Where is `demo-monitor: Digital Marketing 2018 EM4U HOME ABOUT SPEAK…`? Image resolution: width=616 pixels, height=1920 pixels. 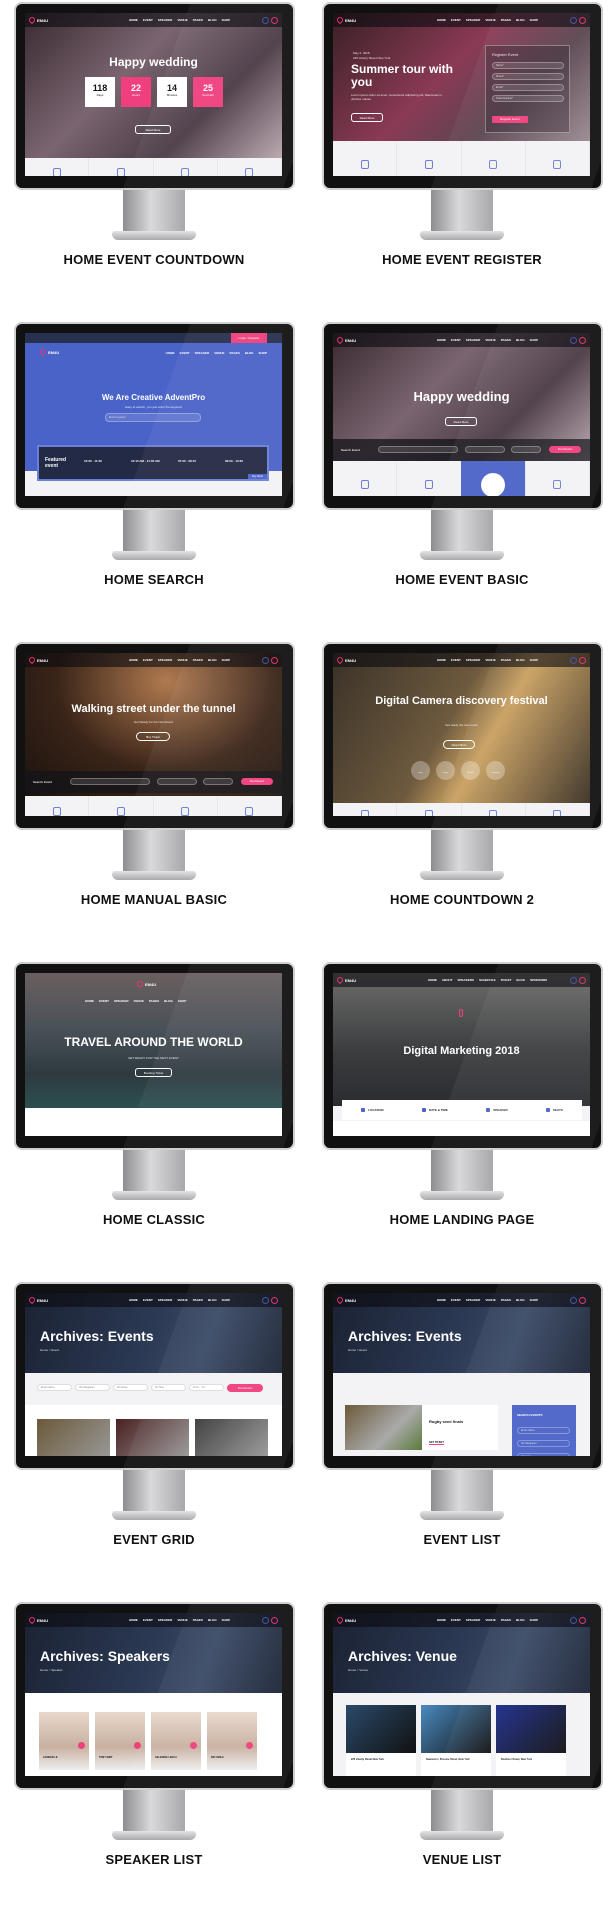
demo-monitor: Digital Marketing 2018 EM4U HOME ABOUT SPEAK… is located at coordinates (462, 1120).